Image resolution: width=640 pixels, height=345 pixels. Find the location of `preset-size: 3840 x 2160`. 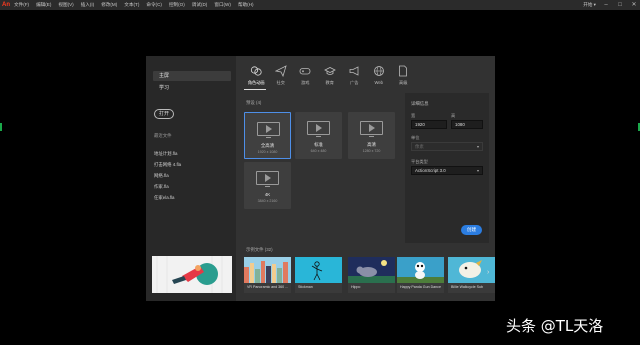

preset-size: 3840 x 2160 is located at coordinates (267, 201).